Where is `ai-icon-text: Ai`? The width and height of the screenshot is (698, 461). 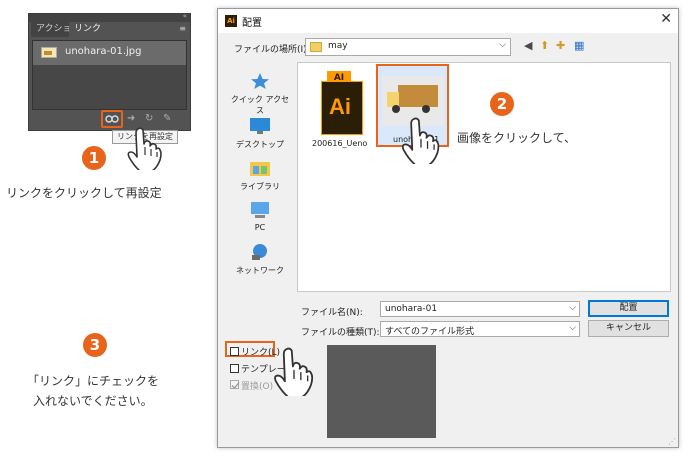
ai-icon-text: Ai is located at coordinates (340, 106).